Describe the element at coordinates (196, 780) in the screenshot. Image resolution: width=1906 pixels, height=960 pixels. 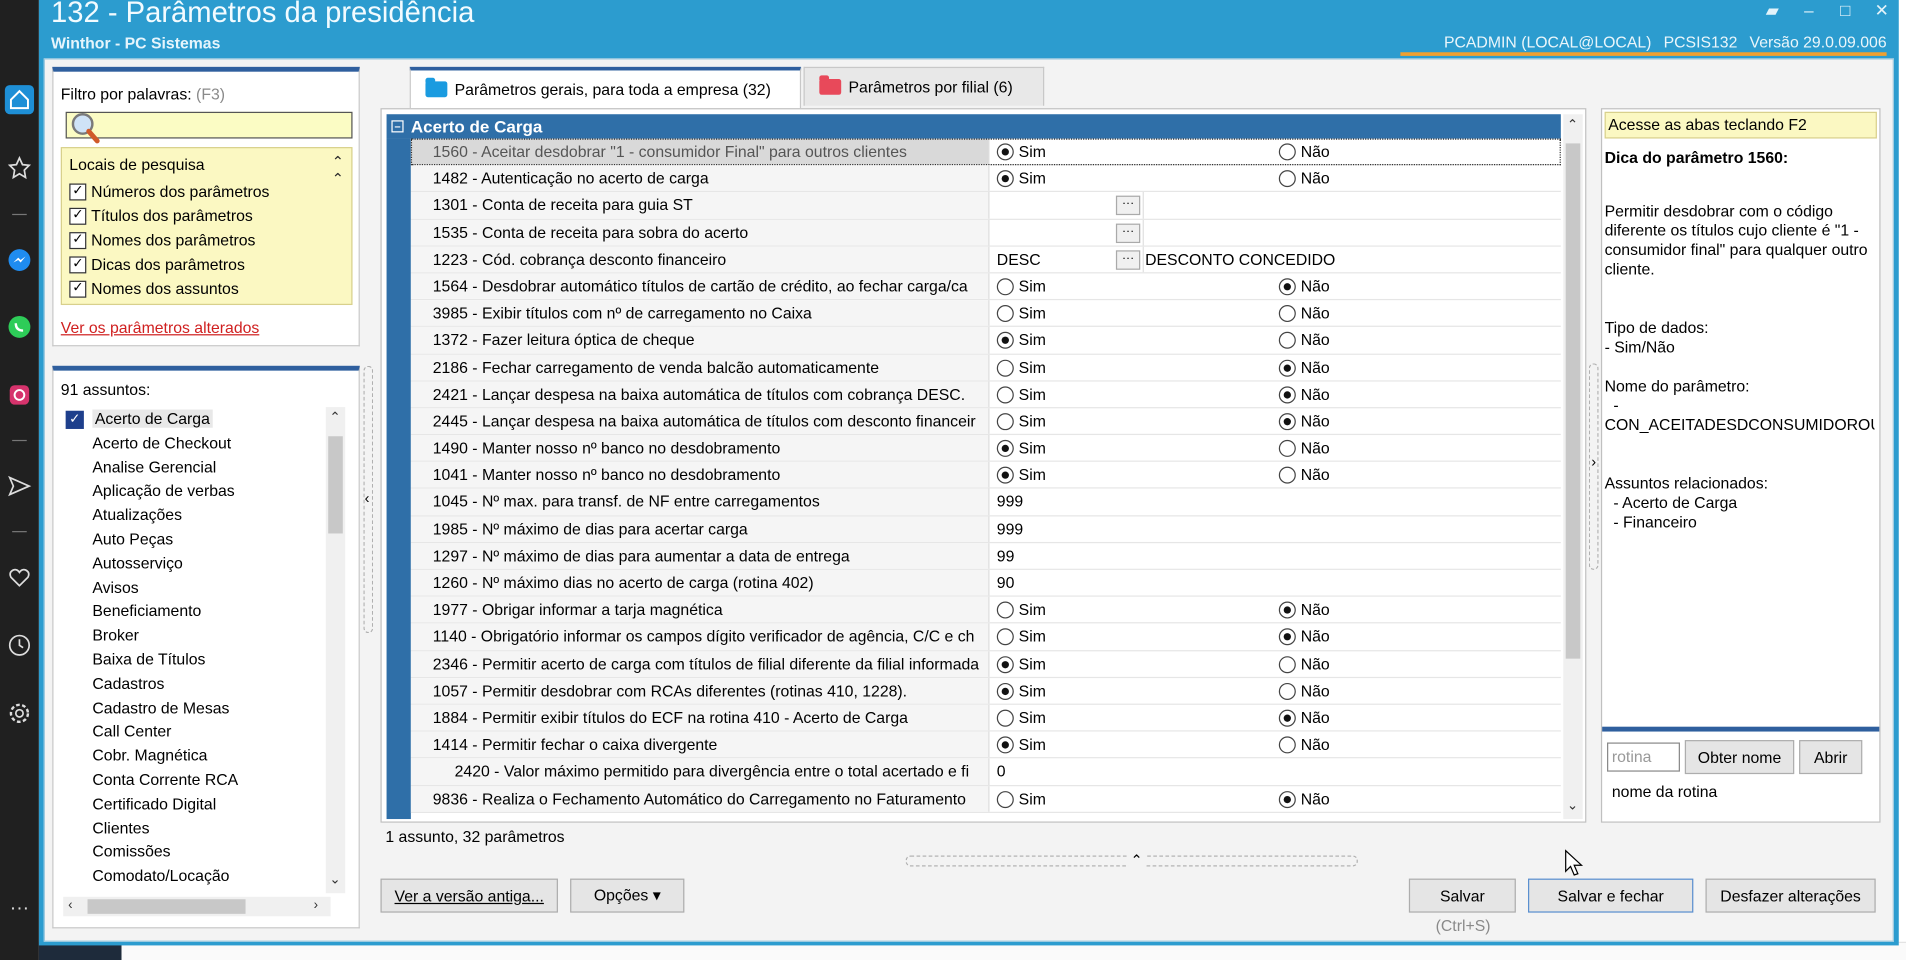
I see `list-item: Conta Corrente RCA` at that location.